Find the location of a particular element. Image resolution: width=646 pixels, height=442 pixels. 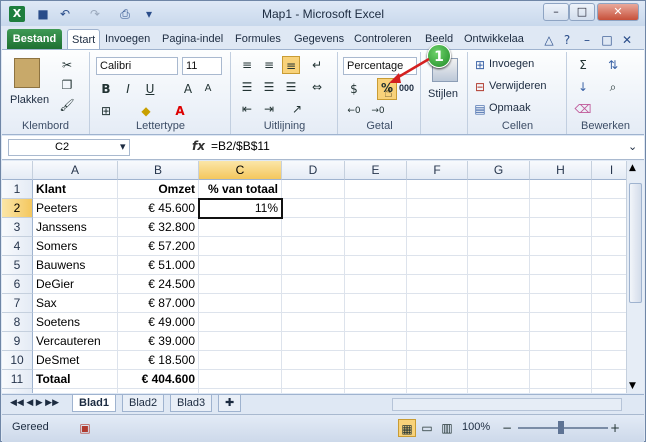

active-cell-c2: 11% is located at coordinates (240, 208).